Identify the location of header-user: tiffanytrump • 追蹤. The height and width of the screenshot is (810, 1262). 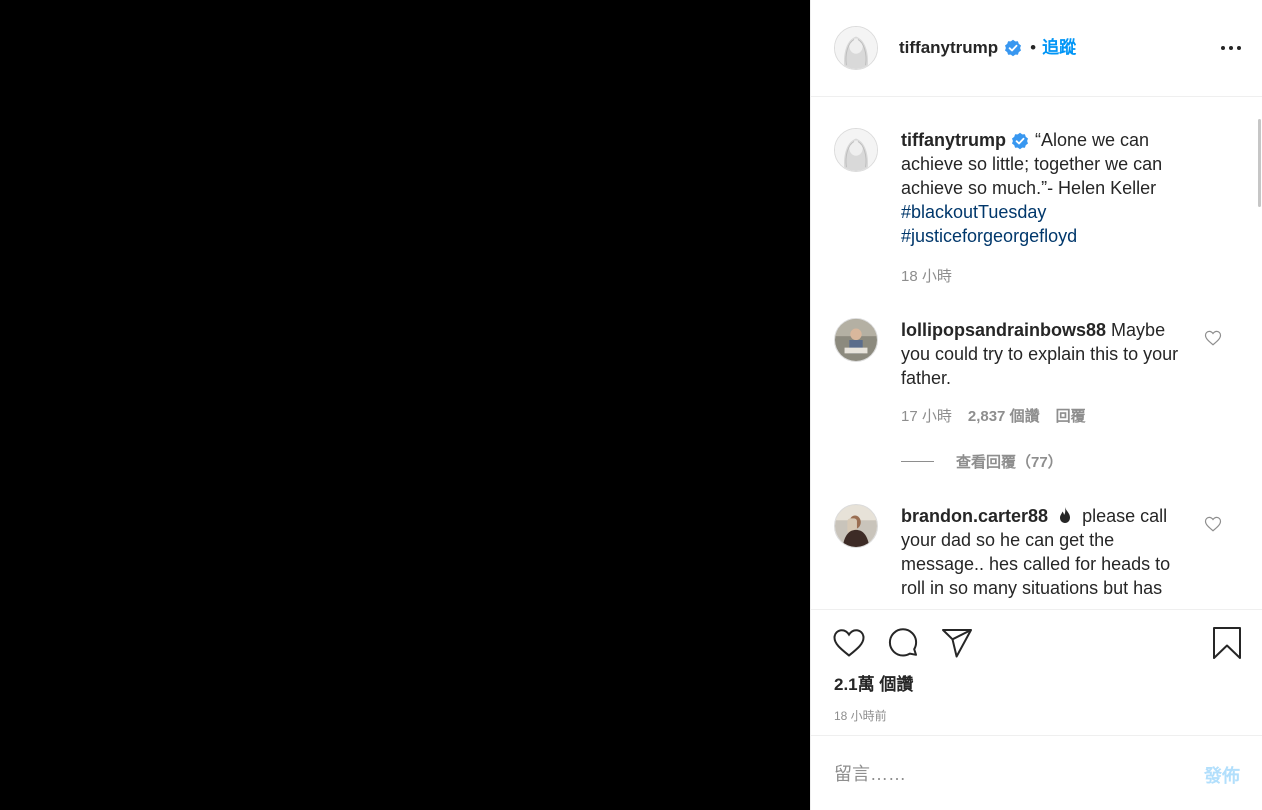
(987, 48).